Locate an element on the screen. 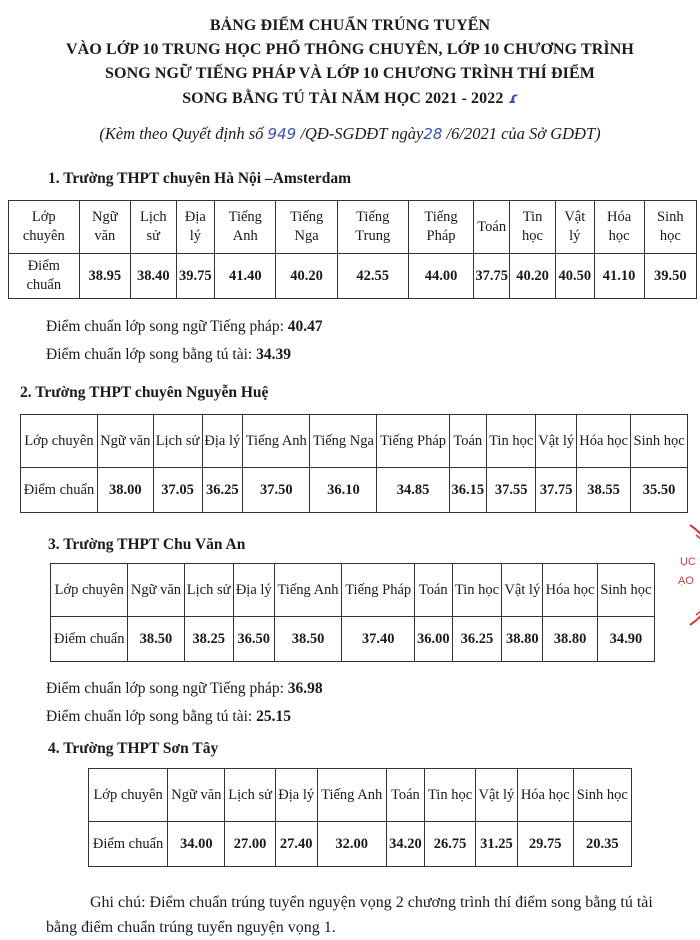 The height and width of the screenshot is (940, 700). score-cell: 42.55 is located at coordinates (372, 276).